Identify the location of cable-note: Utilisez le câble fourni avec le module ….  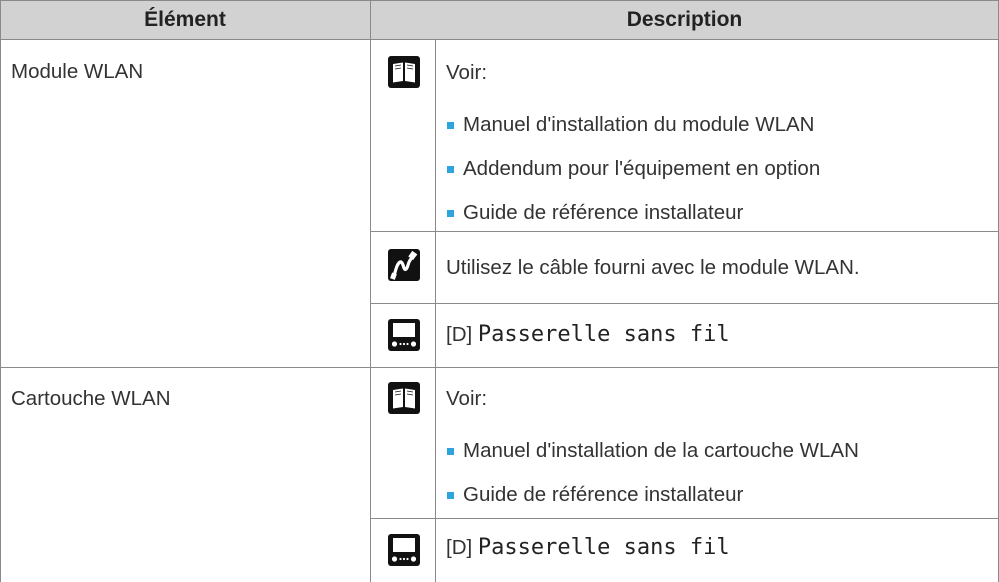
(653, 267).